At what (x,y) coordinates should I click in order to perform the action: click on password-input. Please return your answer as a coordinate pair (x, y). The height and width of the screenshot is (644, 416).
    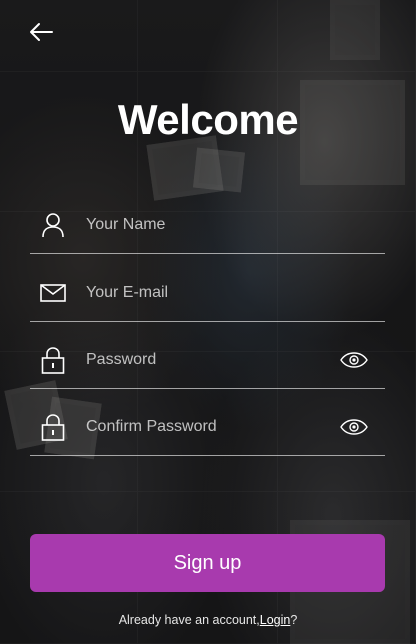
    Looking at the image, I should click on (211, 359).